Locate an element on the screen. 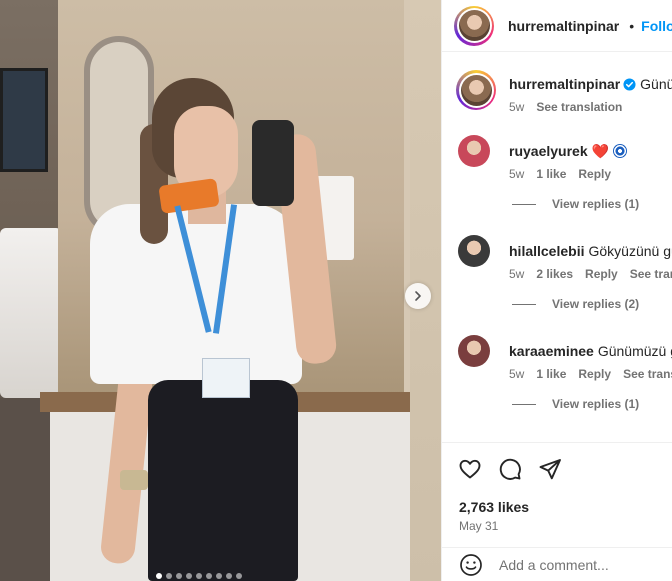 The height and width of the screenshot is (581, 672). next-image-button is located at coordinates (418, 296).